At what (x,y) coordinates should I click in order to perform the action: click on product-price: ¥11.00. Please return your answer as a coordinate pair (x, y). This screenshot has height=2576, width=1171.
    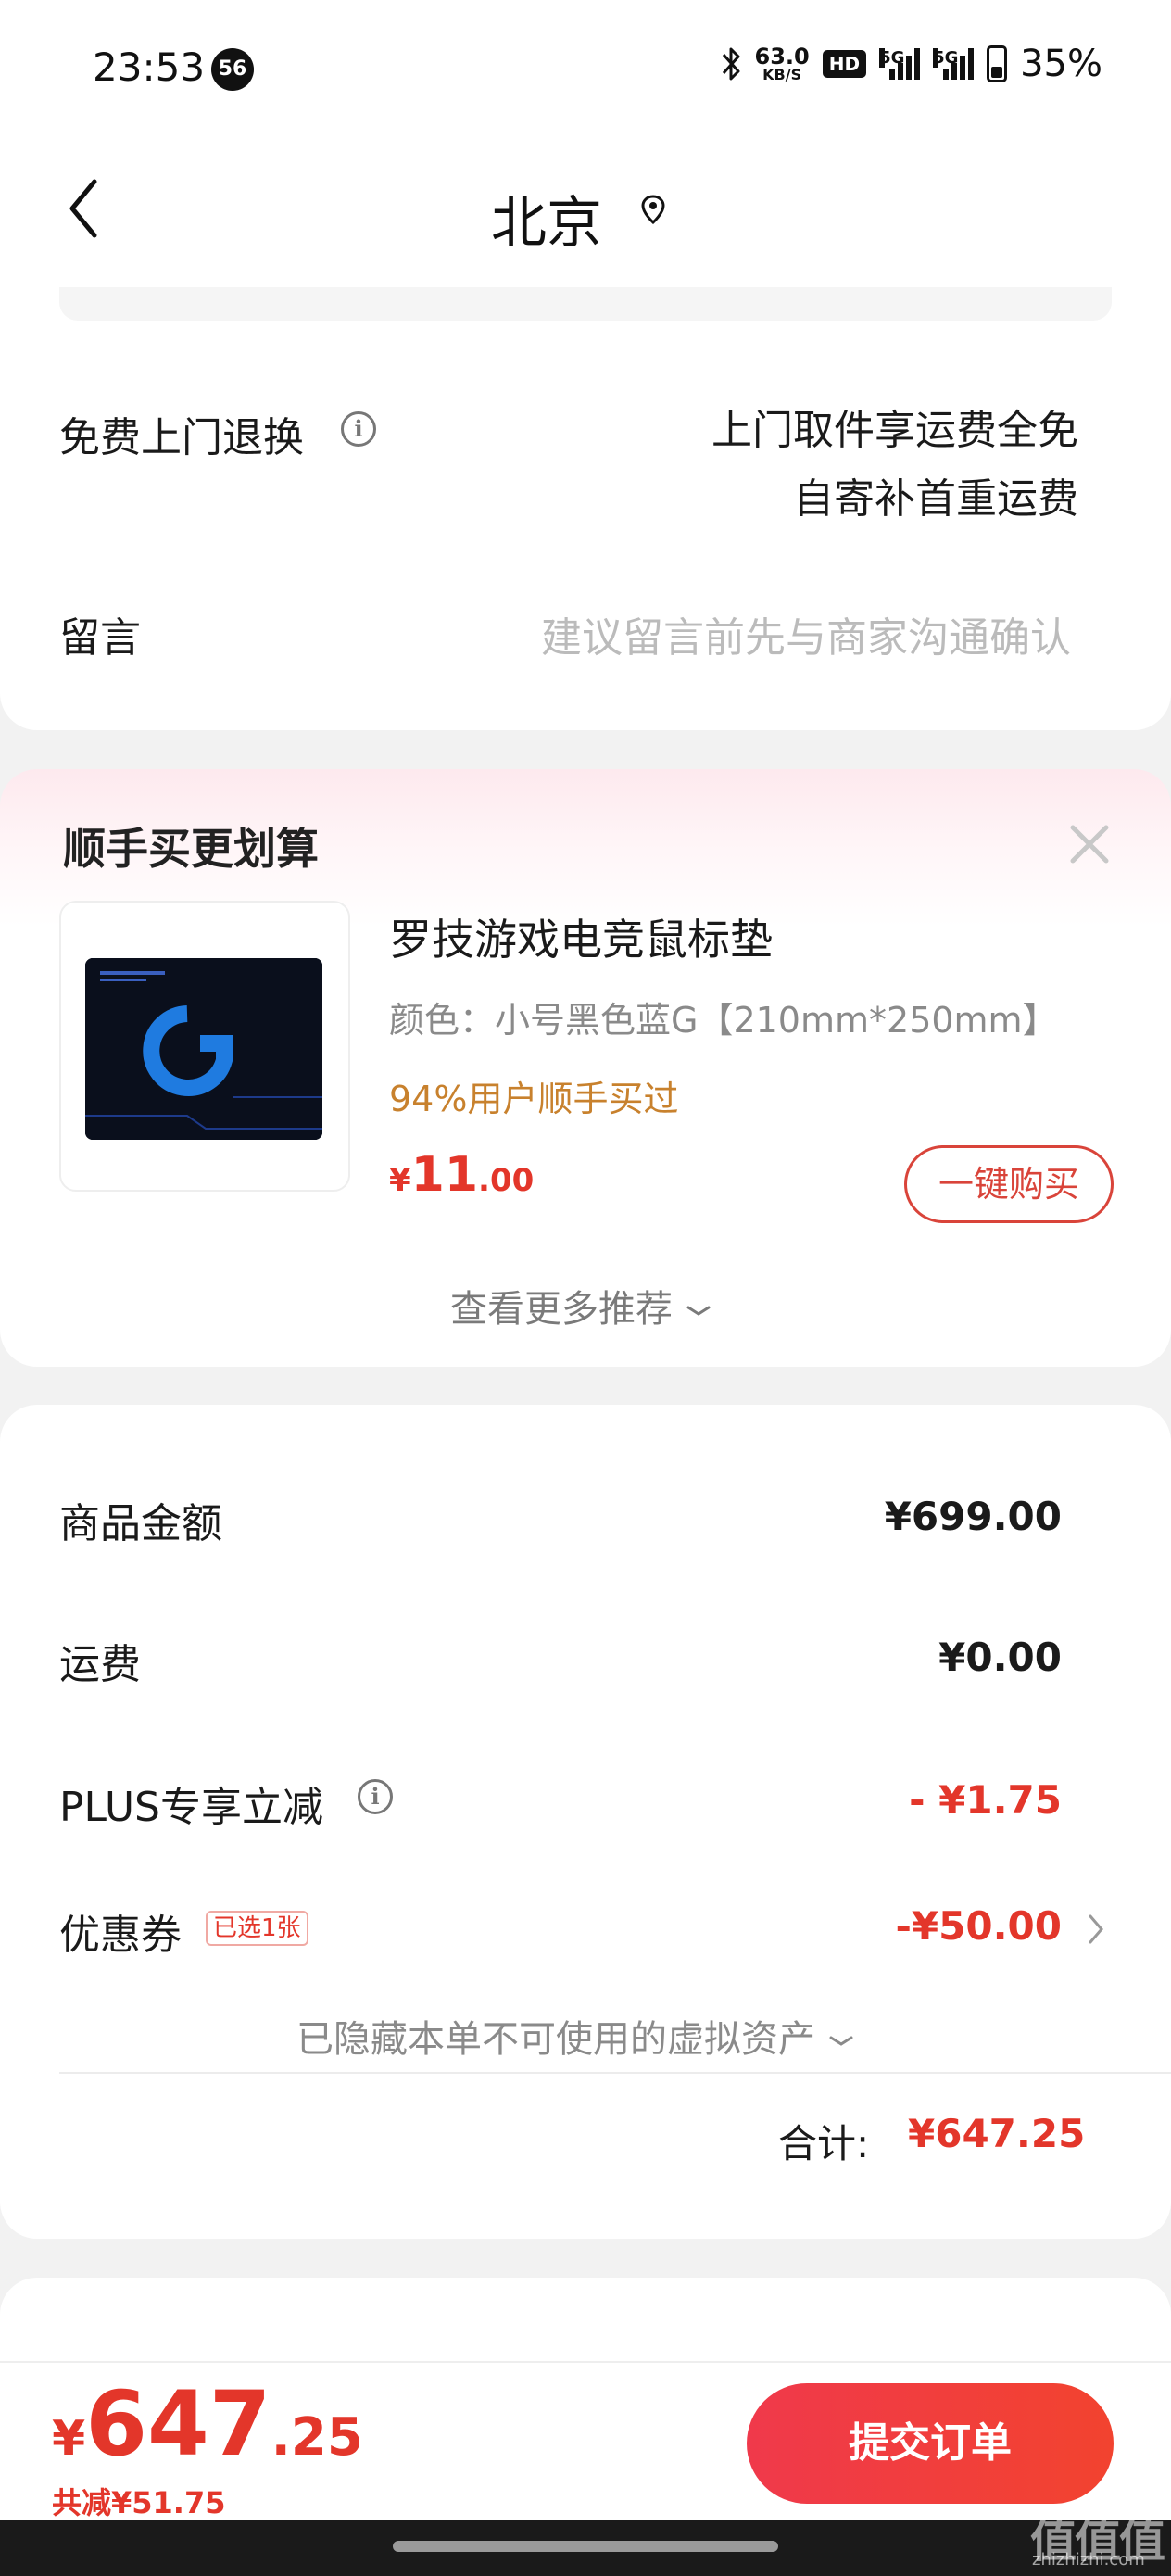
    Looking at the image, I should click on (462, 1175).